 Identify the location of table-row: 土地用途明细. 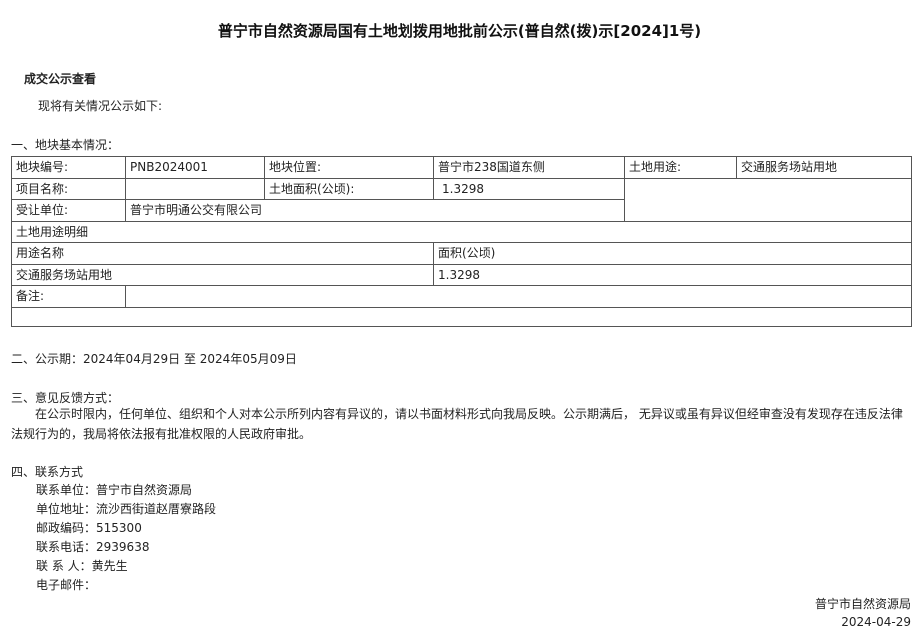
(461, 231).